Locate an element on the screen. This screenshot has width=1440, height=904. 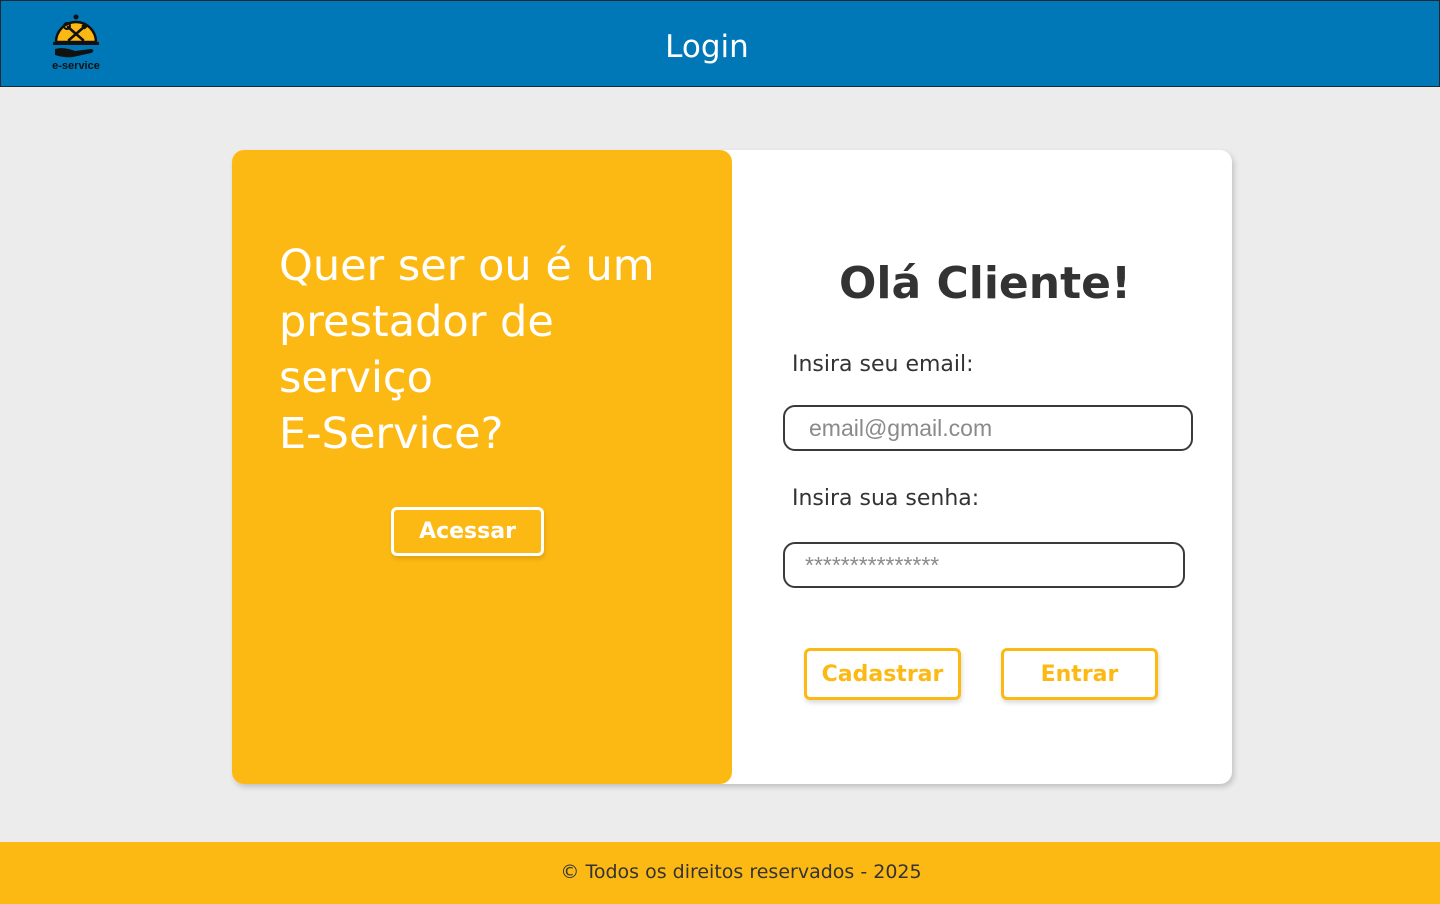
password-input is located at coordinates (984, 565).